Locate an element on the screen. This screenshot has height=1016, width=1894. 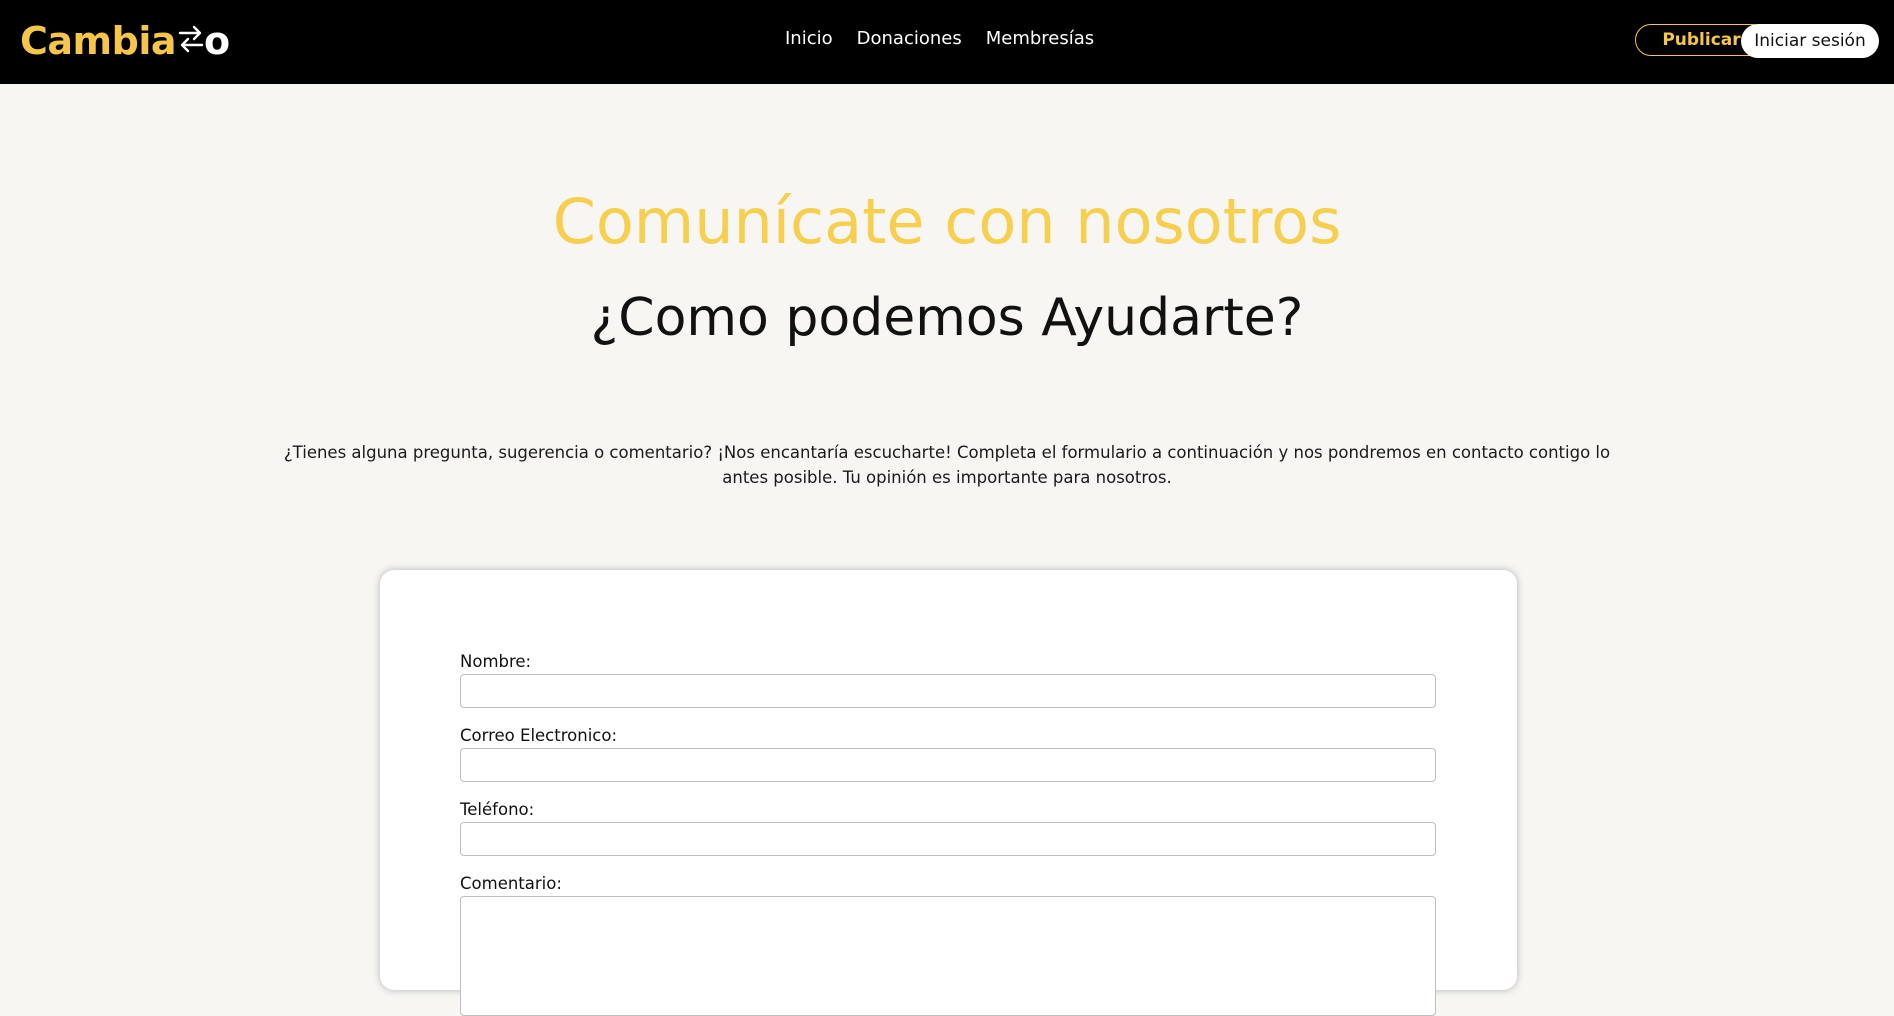
nombre-input is located at coordinates (948, 691).